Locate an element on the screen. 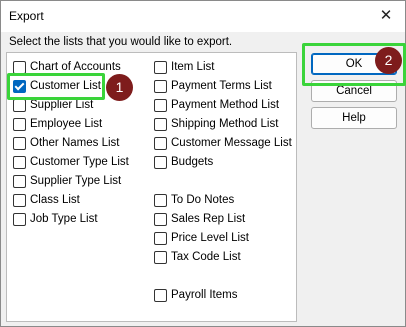 This screenshot has width=406, height=327. checkbox-employee-list: Employee List is located at coordinates (57, 124).